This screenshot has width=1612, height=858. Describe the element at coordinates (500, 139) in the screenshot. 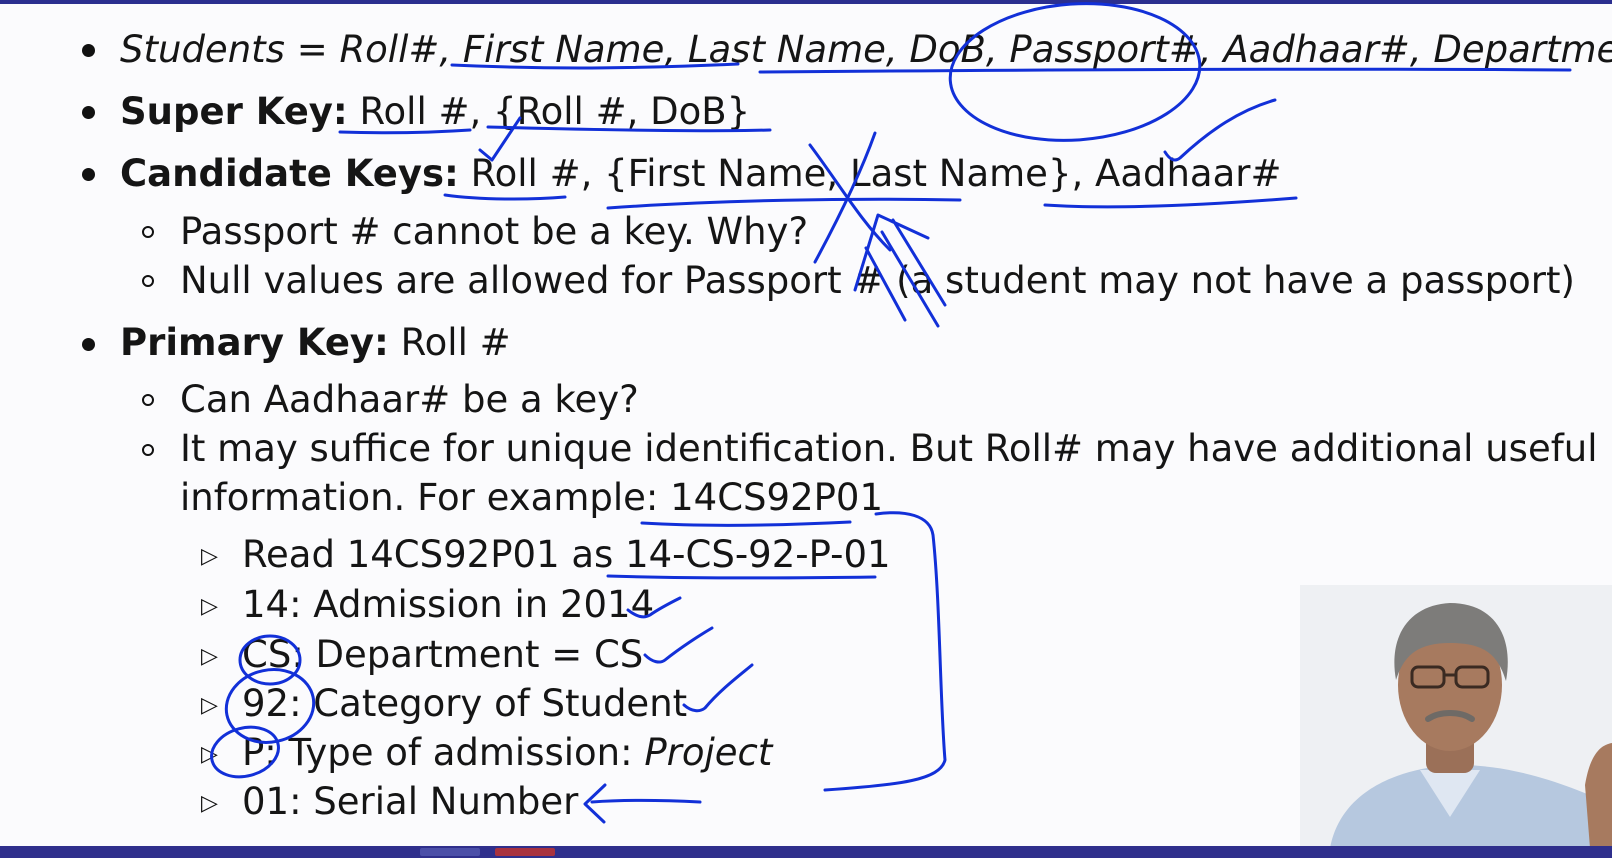

I see `tick-super-key` at that location.